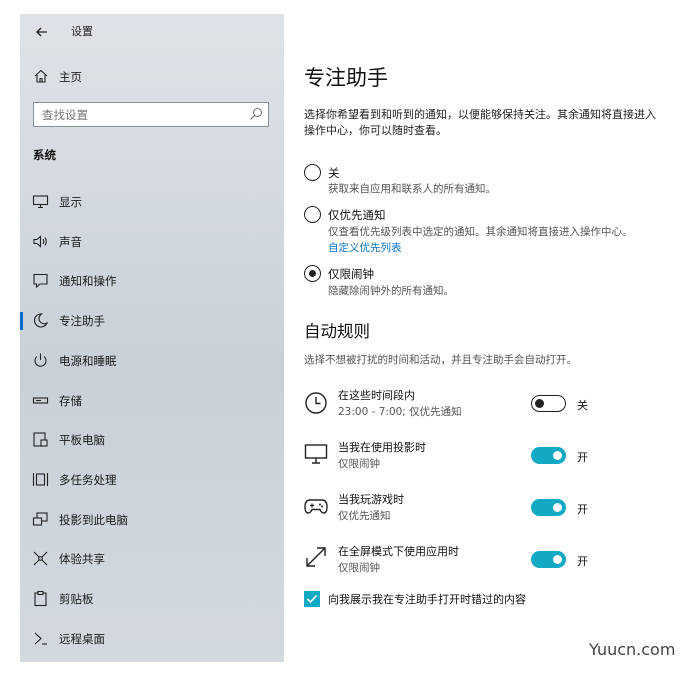  What do you see at coordinates (440, 360) in the screenshot?
I see `automatic-rules-description: 选择不想被打扰的时间和活动，并且专注助手会自动打开。` at bounding box center [440, 360].